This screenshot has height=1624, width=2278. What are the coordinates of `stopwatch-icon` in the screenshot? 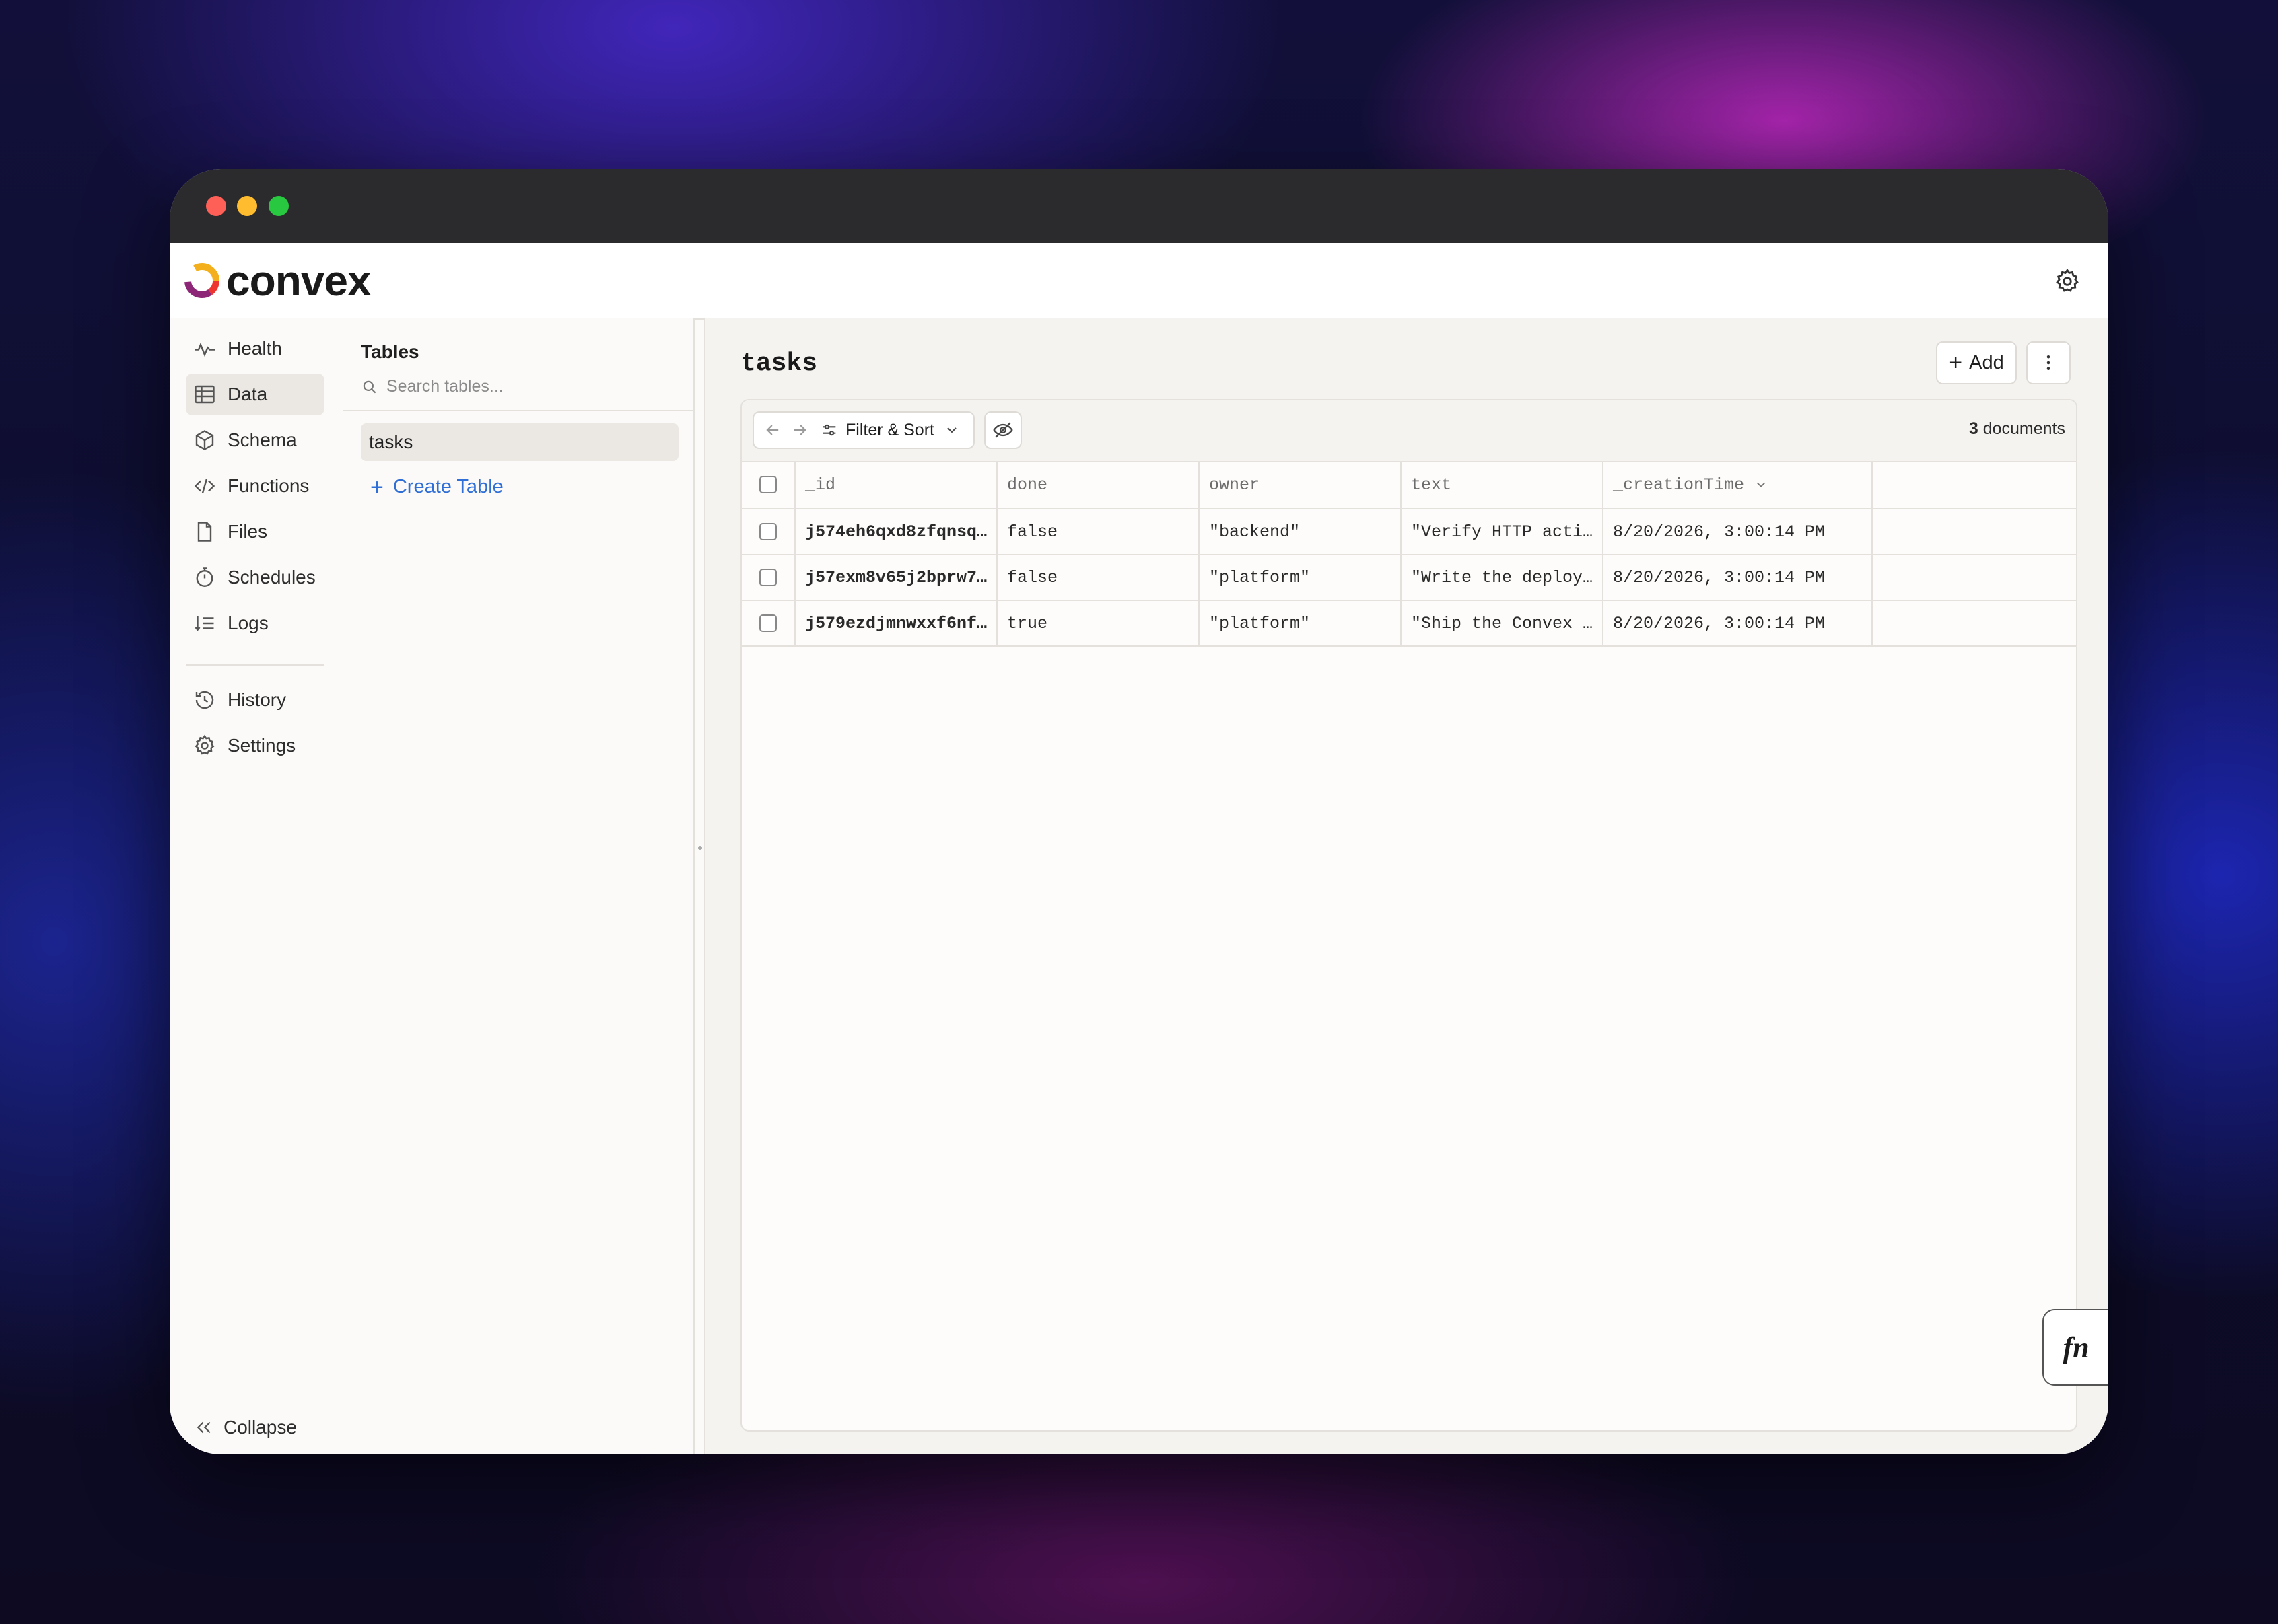 It's located at (204, 577).